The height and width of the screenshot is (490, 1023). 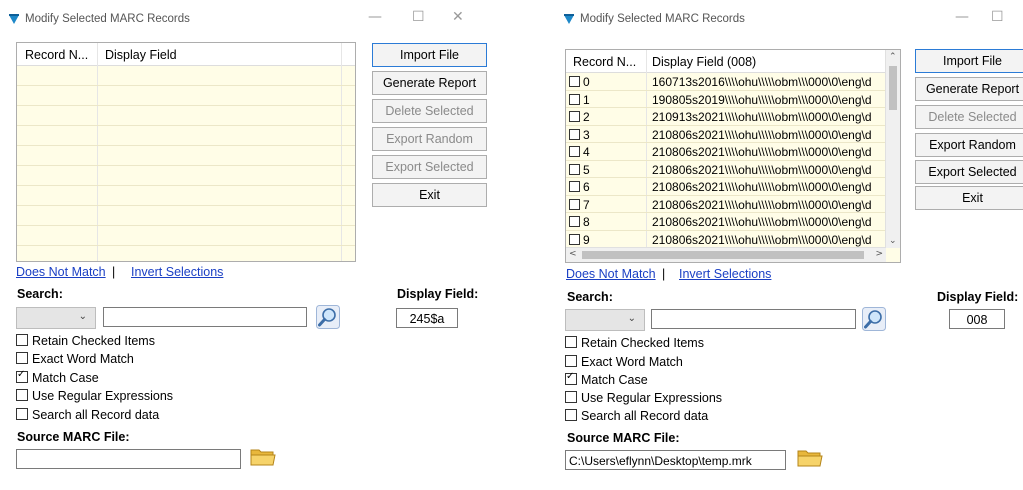 I want to click on marc-app-icon, so click(x=14, y=20).